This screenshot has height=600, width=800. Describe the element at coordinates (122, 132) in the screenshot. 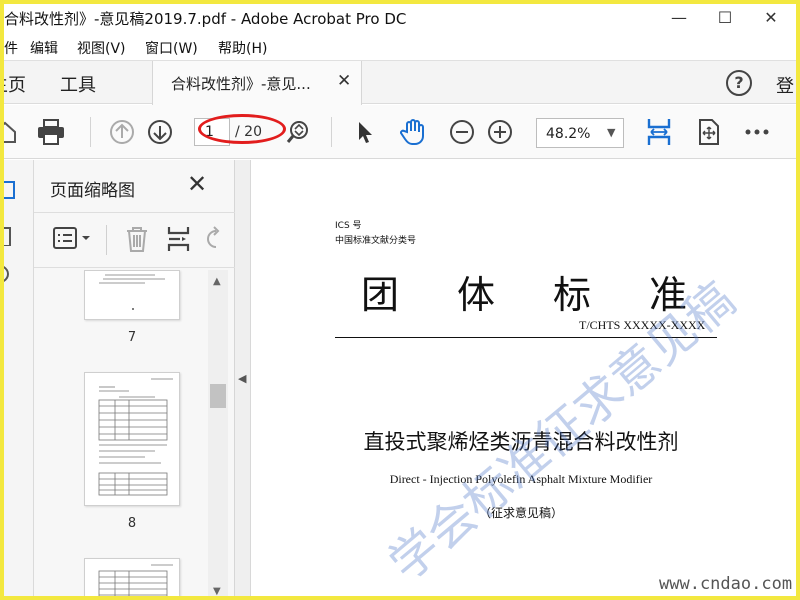

I see `previous-page-icon` at that location.